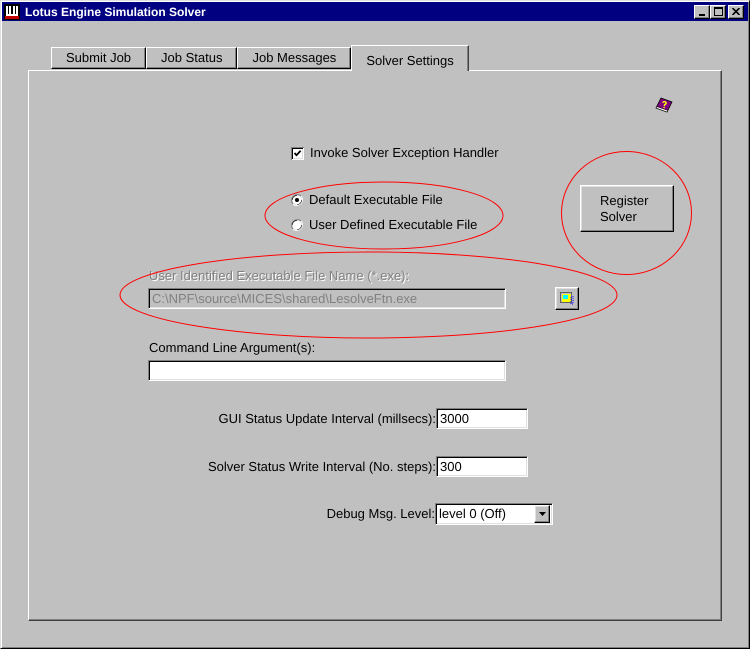 This screenshot has height=649, width=750. What do you see at coordinates (98, 58) in the screenshot?
I see `tab: Submit Job` at bounding box center [98, 58].